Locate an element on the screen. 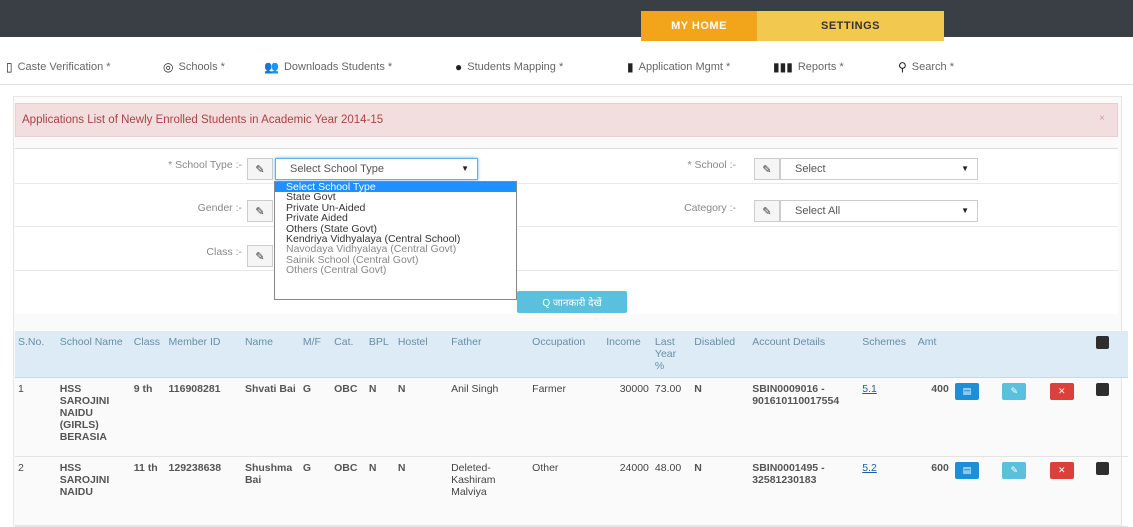 The image size is (1133, 527). nav-my-home: MY HOME is located at coordinates (699, 26).